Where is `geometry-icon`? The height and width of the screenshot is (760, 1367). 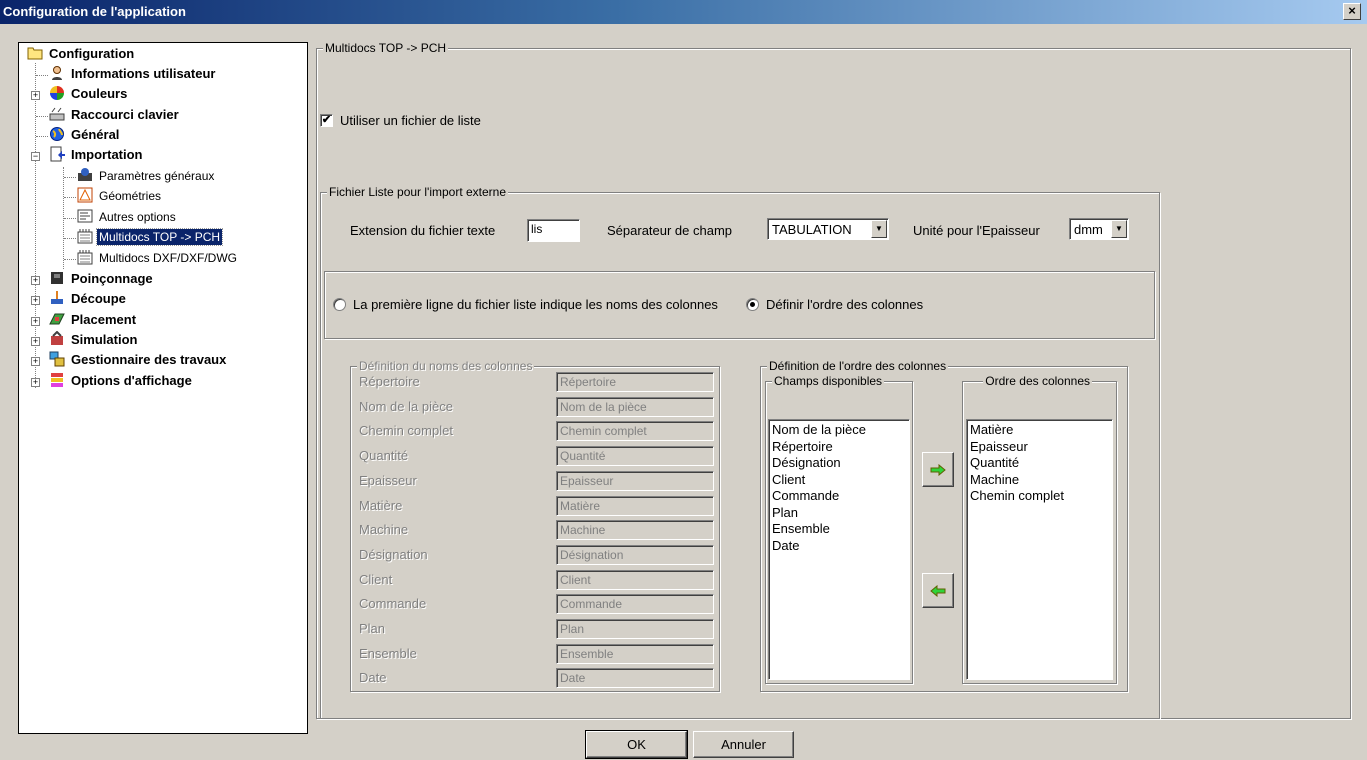 geometry-icon is located at coordinates (85, 195).